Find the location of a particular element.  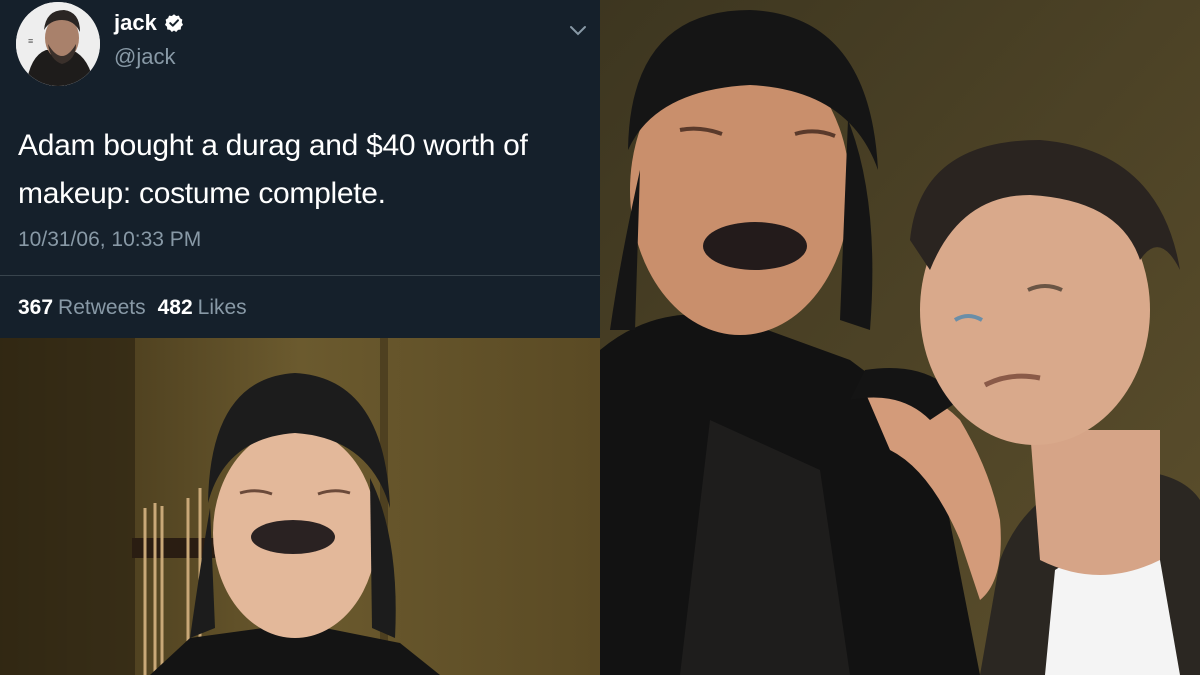

likes-label: Likes is located at coordinates (222, 307).